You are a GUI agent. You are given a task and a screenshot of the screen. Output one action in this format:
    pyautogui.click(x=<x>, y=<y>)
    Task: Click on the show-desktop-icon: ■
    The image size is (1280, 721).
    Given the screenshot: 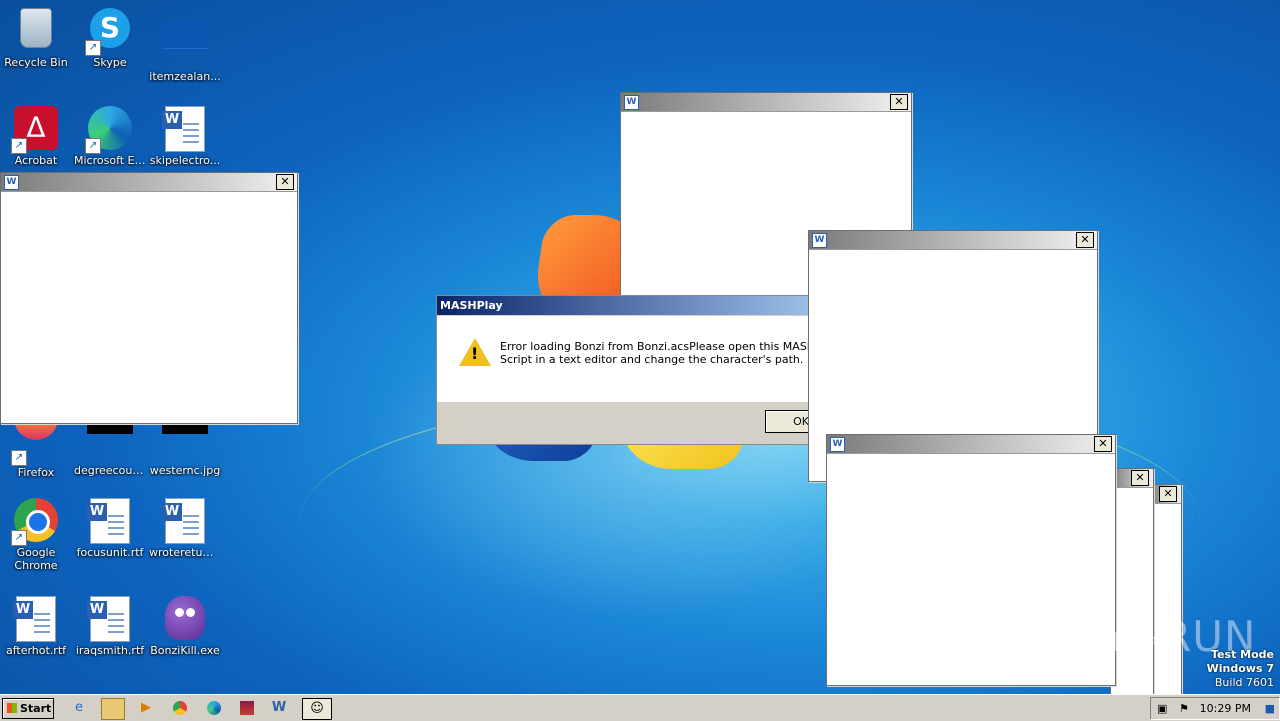 What is the action you would take?
    pyautogui.click(x=1270, y=708)
    